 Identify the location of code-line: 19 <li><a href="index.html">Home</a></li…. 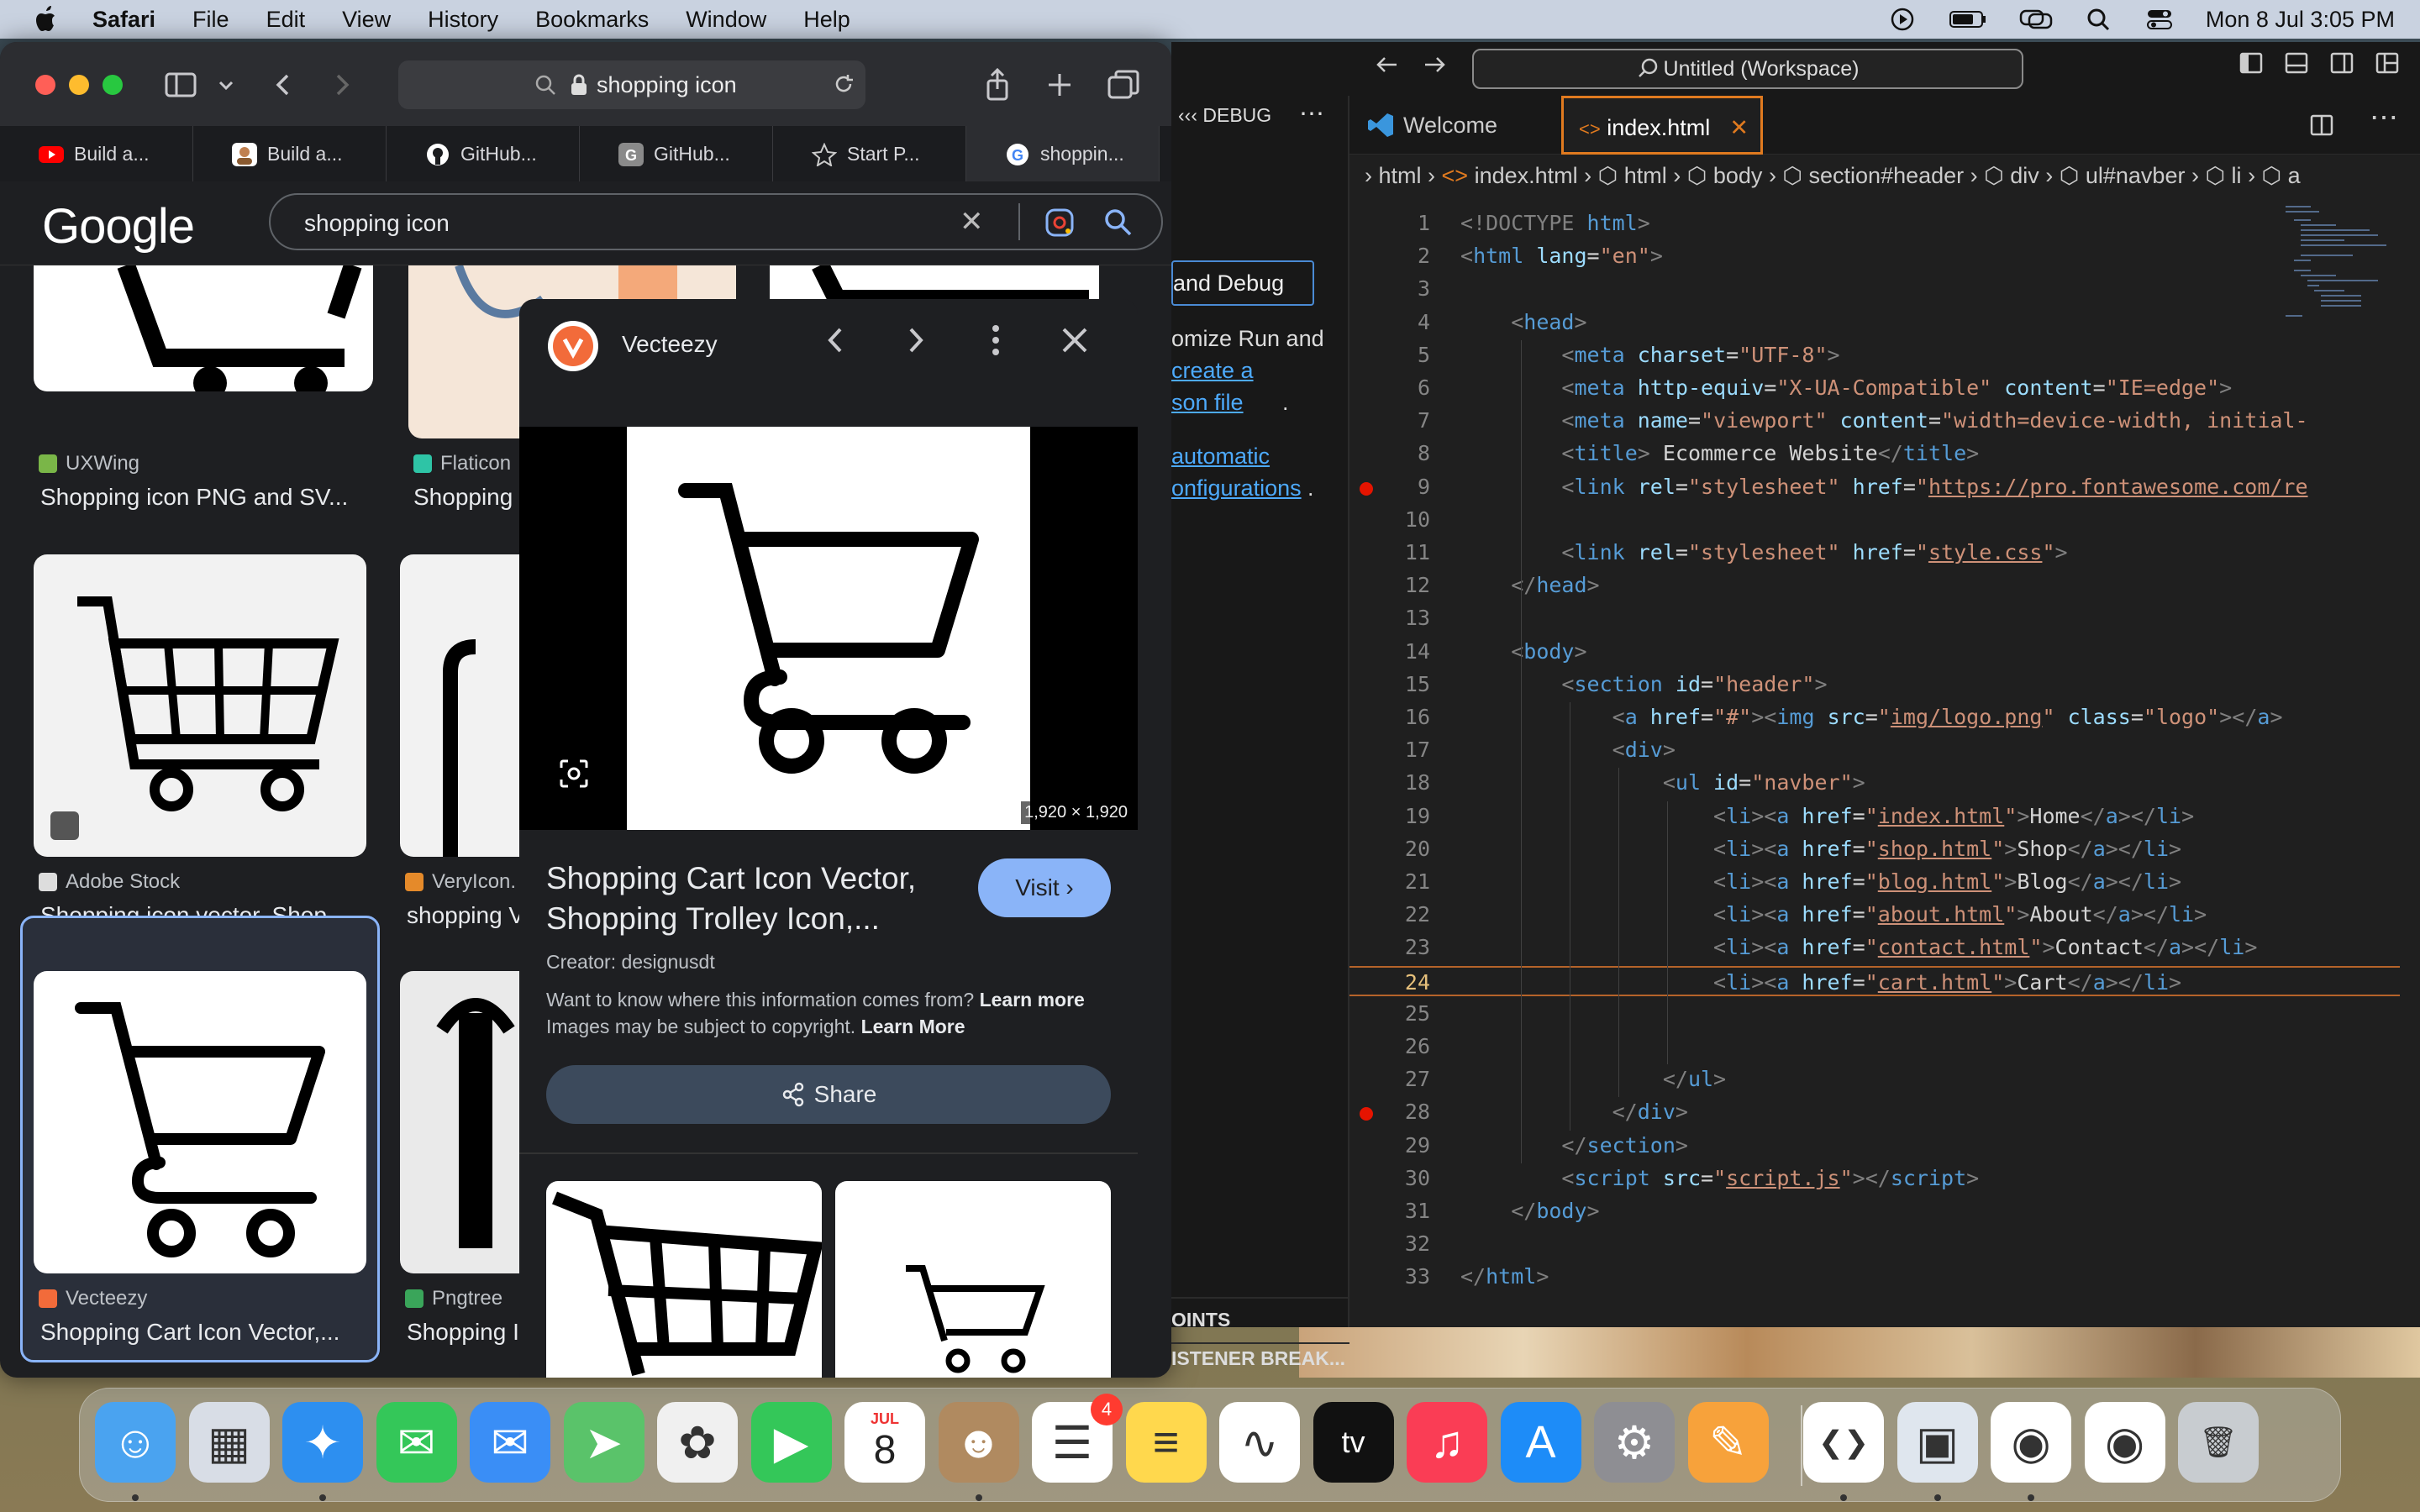
(1874, 816).